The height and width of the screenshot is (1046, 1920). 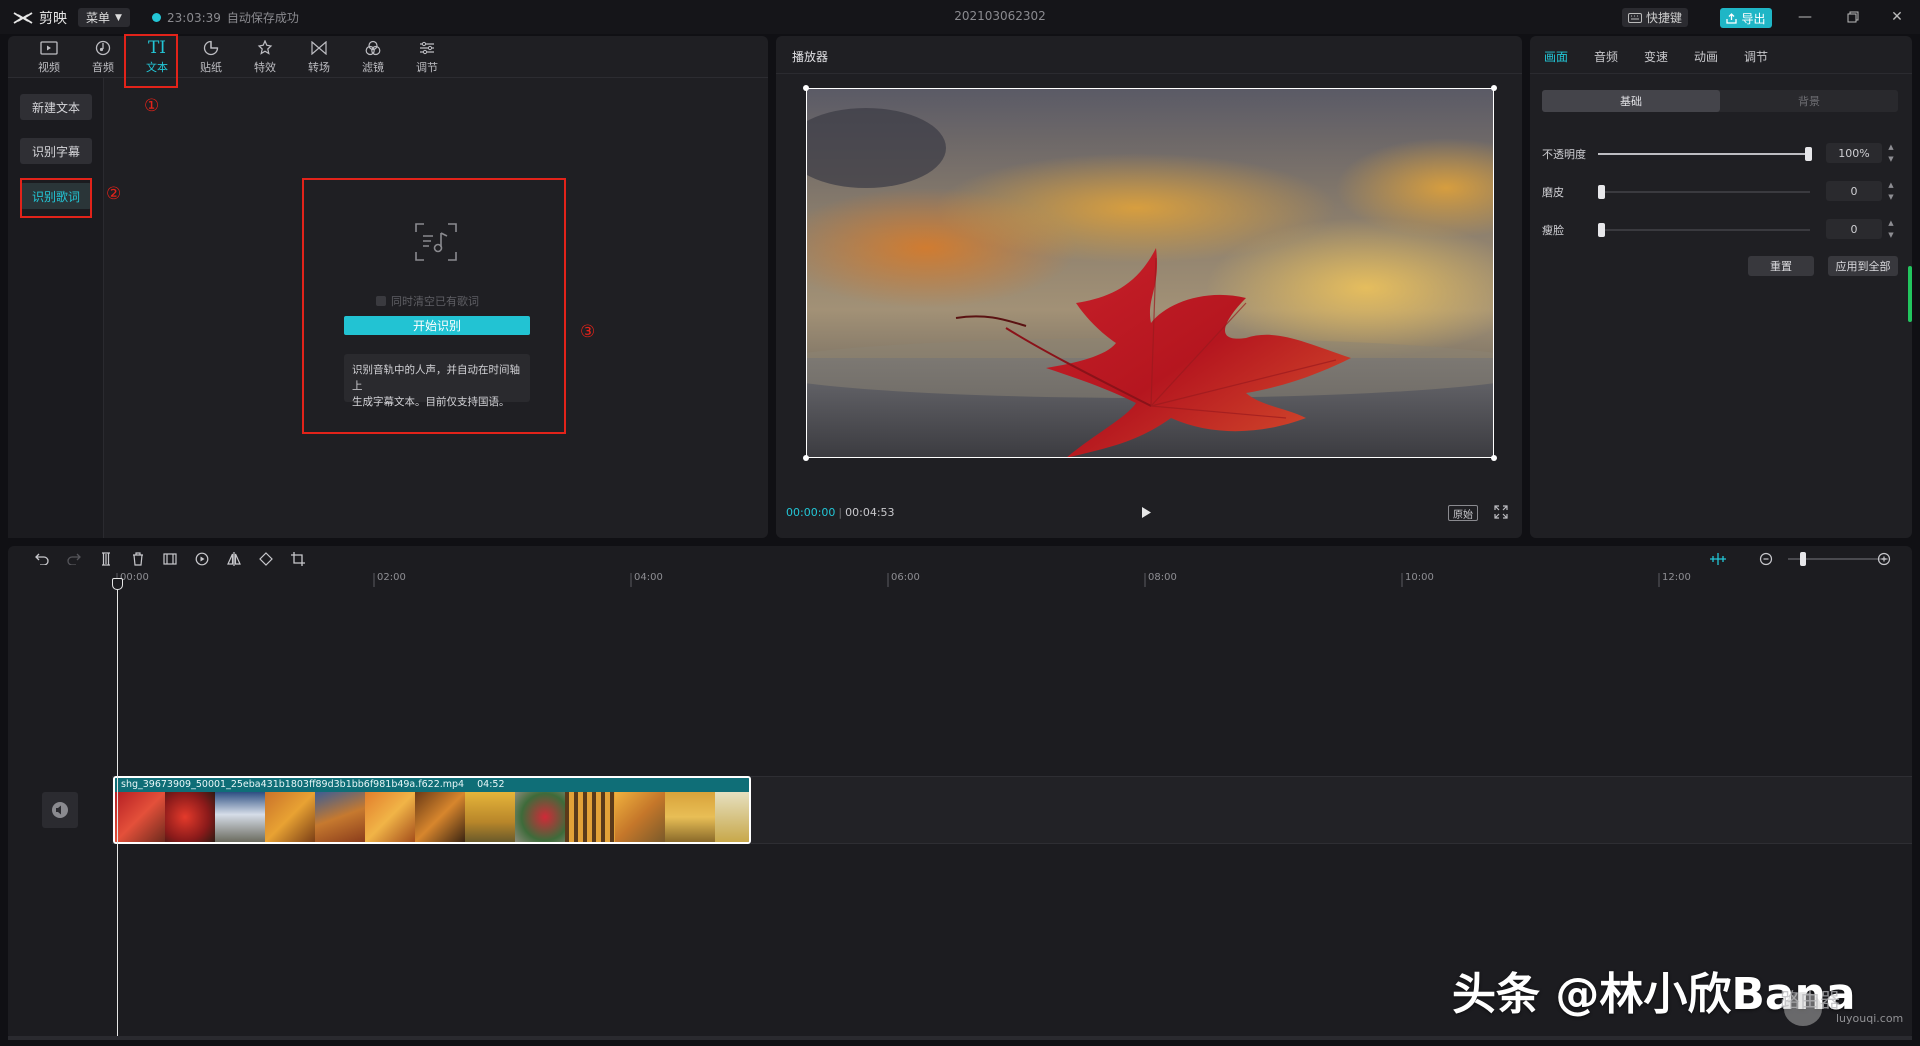 What do you see at coordinates (39, 18) in the screenshot?
I see `app-logo: 剪映` at bounding box center [39, 18].